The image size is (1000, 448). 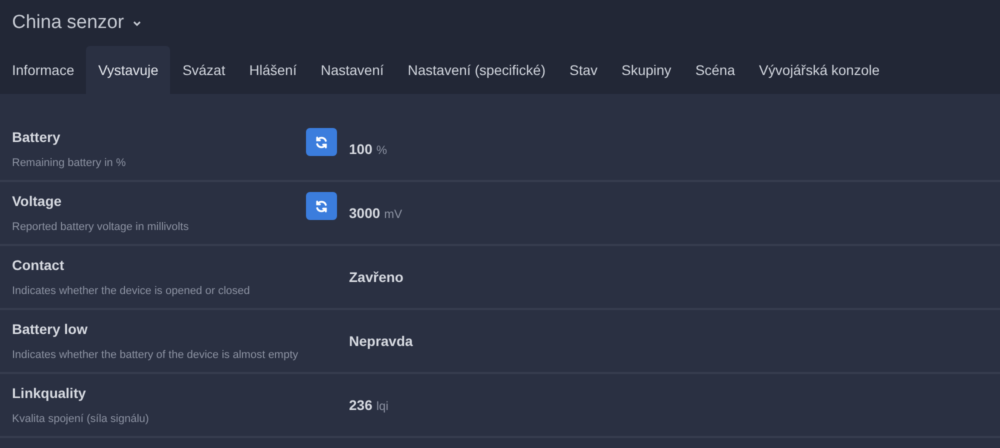 What do you see at coordinates (81, 419) in the screenshot?
I see `feature-description: Kvalita spojení (síla signálu)` at bounding box center [81, 419].